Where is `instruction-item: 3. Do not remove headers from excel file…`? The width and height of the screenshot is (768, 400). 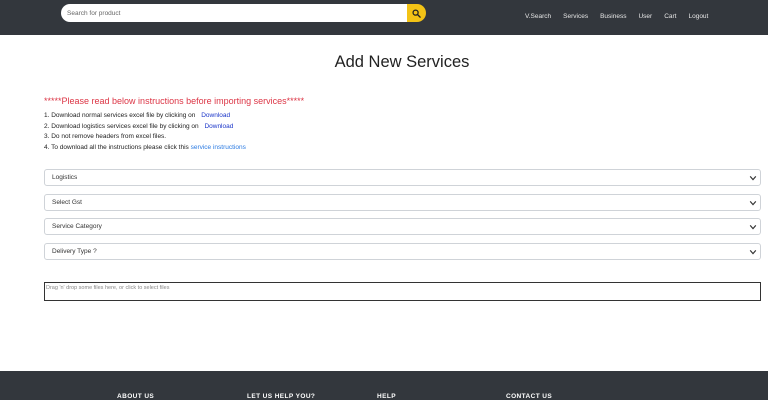 instruction-item: 3. Do not remove headers from excel file… is located at coordinates (145, 137).